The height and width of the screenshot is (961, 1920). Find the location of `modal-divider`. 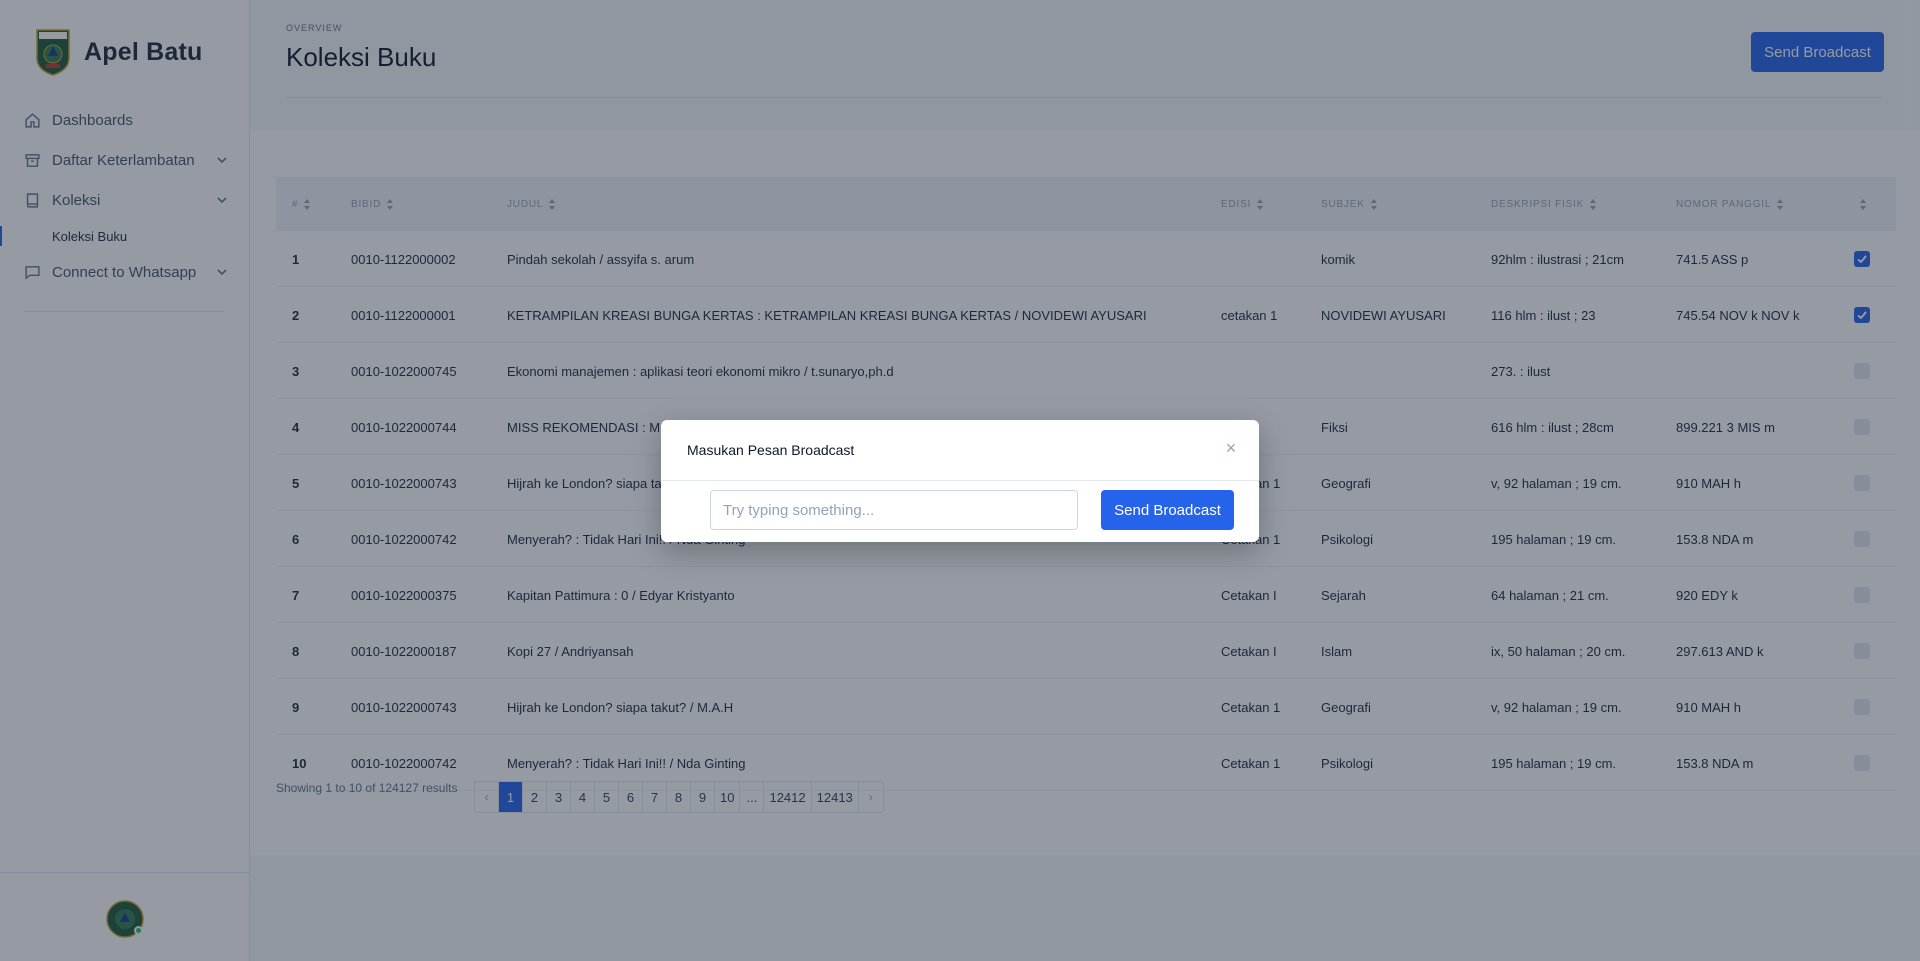

modal-divider is located at coordinates (960, 480).